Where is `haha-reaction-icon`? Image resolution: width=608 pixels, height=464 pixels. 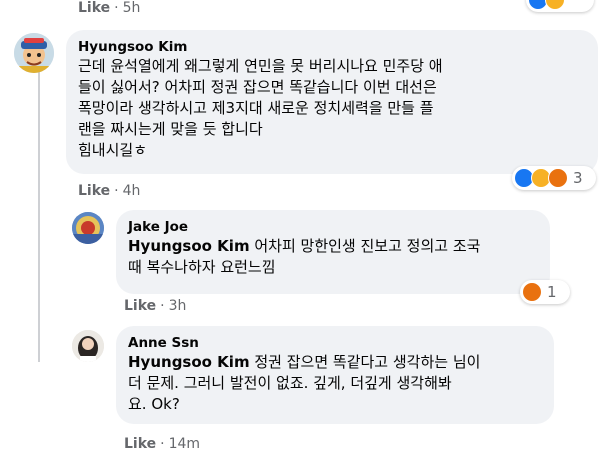 haha-reaction-icon is located at coordinates (555, 5).